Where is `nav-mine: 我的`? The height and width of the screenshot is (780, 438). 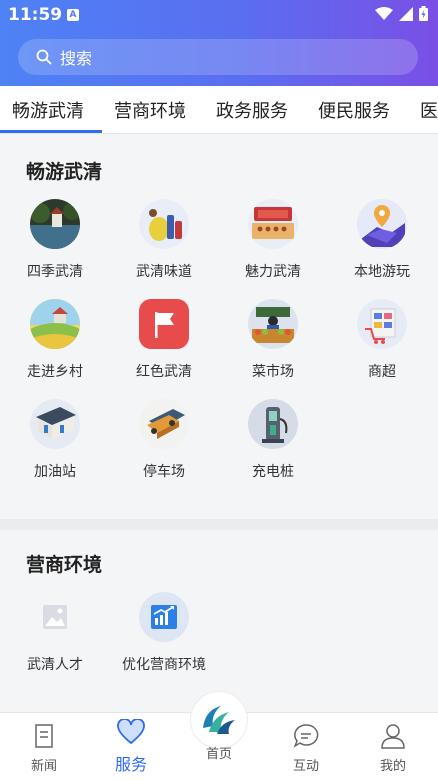
nav-mine: 我的 is located at coordinates (393, 748).